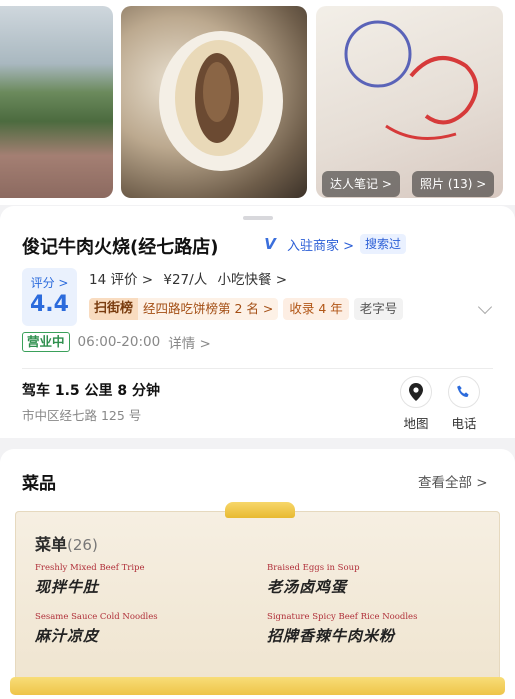 The height and width of the screenshot is (699, 515). I want to click on drive-distance: 驾车 1.5 公里 8 分钟, so click(91, 391).